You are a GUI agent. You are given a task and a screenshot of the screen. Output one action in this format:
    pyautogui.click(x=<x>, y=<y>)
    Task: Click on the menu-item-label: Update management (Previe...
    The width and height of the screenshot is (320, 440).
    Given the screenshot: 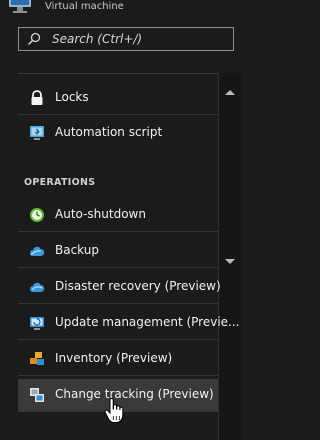 What is the action you would take?
    pyautogui.click(x=147, y=322)
    